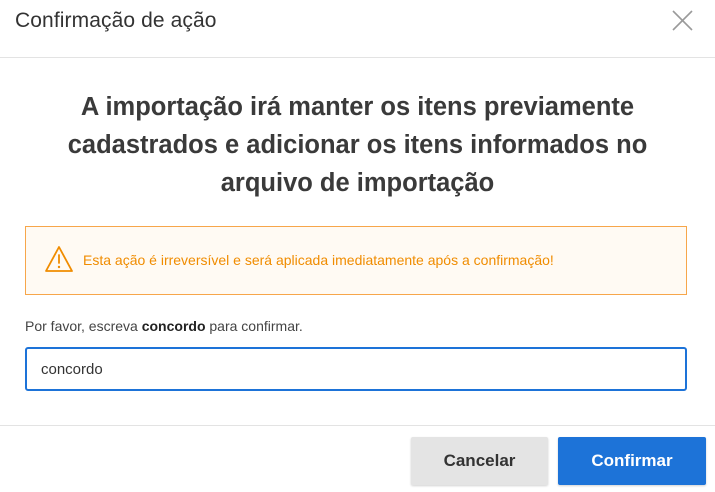 The width and height of the screenshot is (715, 492). I want to click on warning-triangle-icon, so click(59, 259).